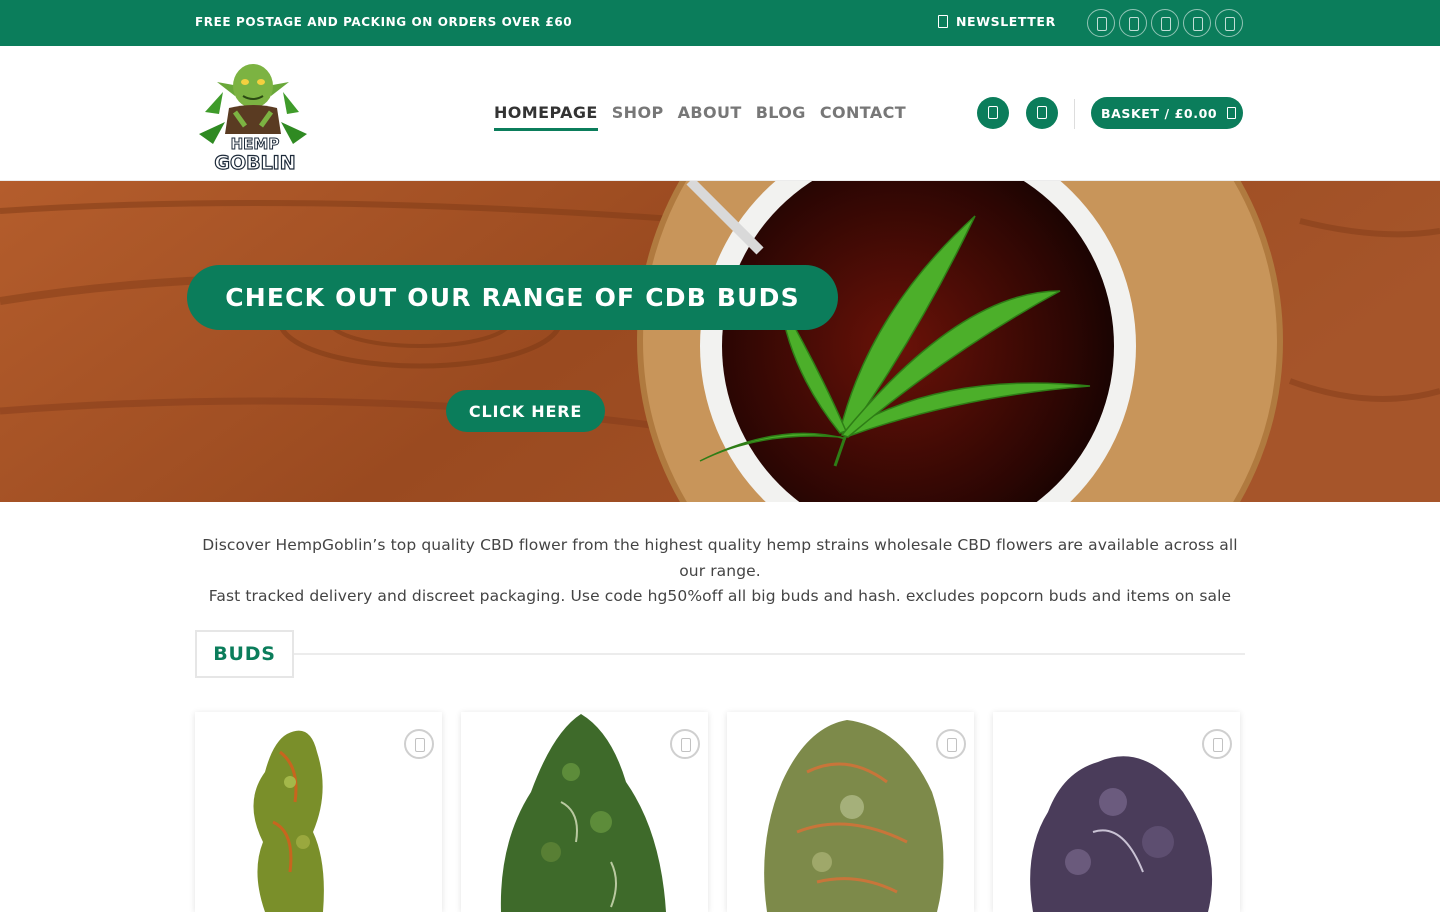 The height and width of the screenshot is (912, 1440). Describe the element at coordinates (244, 654) in the screenshot. I see `section-title-buds: BUDS` at that location.